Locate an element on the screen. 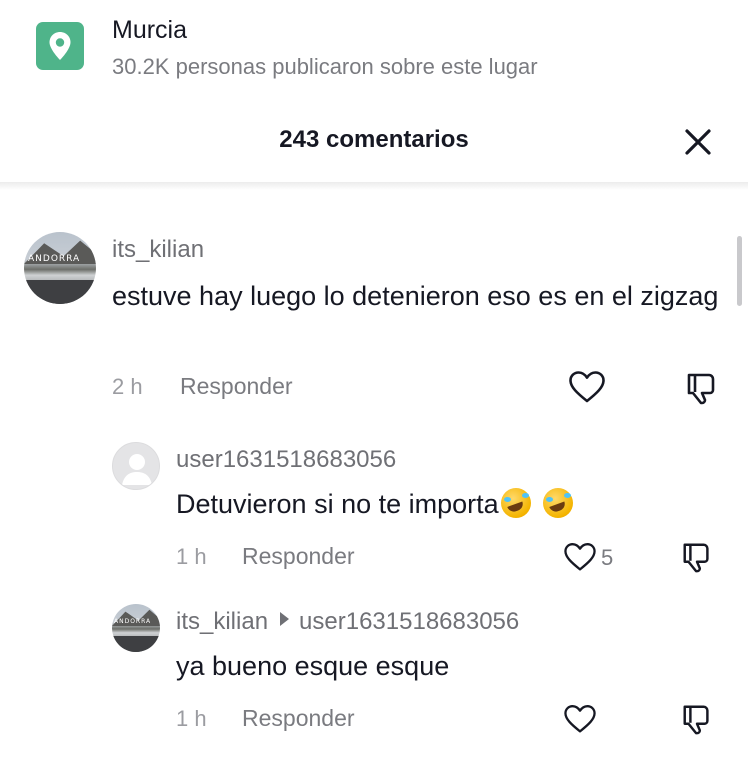 The width and height of the screenshot is (748, 758). comment-username: its_kilian user1631518683056 is located at coordinates (347, 622).